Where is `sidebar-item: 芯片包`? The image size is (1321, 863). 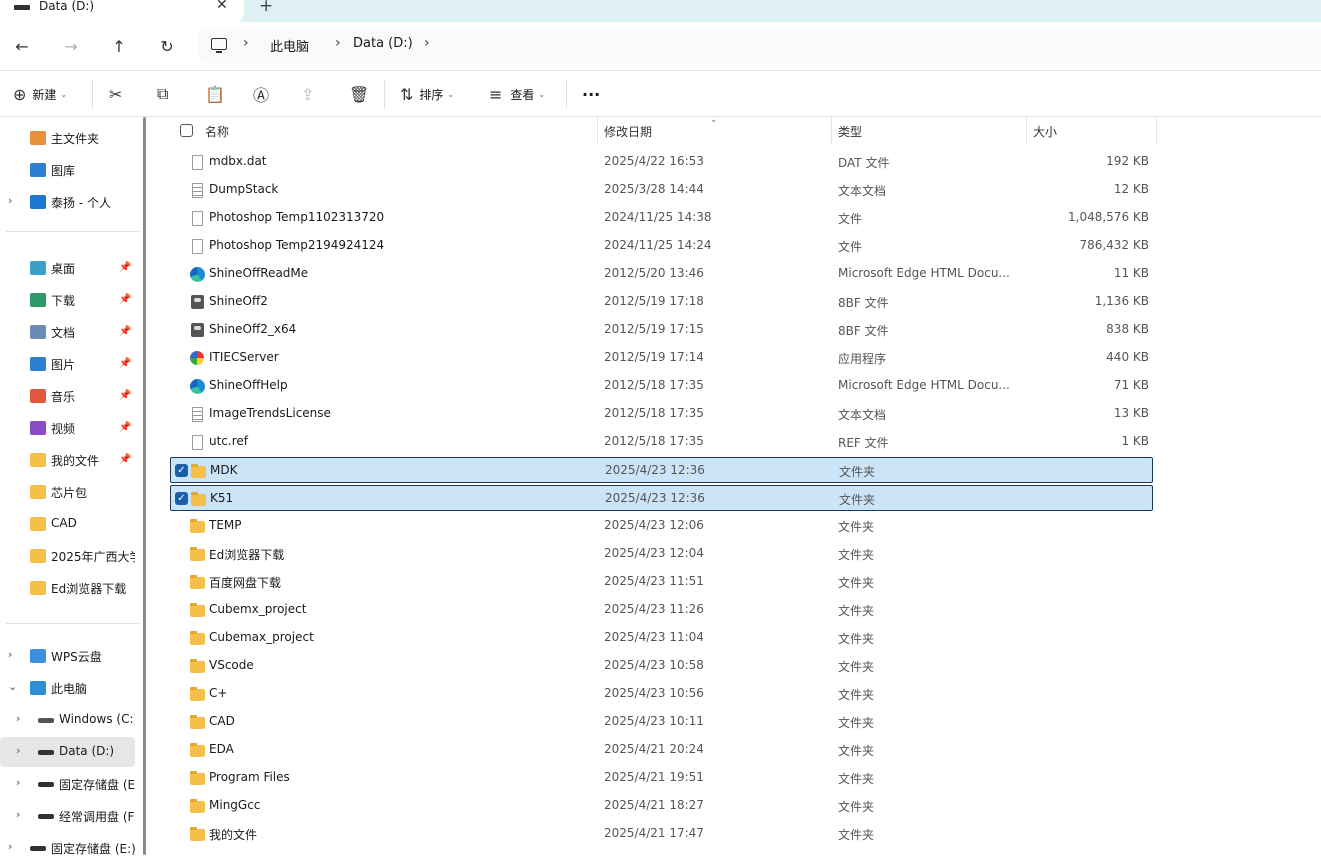 sidebar-item: 芯片包 is located at coordinates (67, 492).